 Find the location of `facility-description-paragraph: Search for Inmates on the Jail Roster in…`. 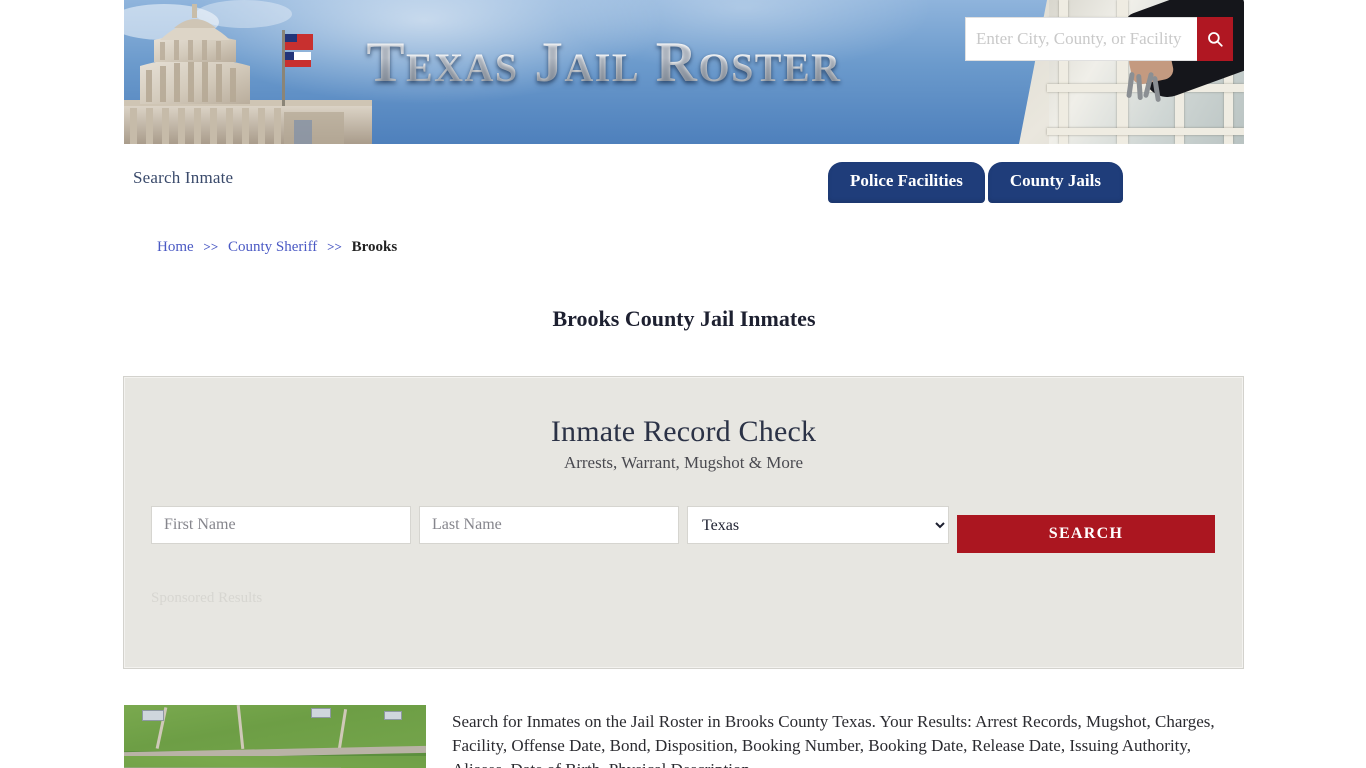

facility-description-paragraph: Search for Inmates on the Jail Roster in… is located at coordinates (833, 740).